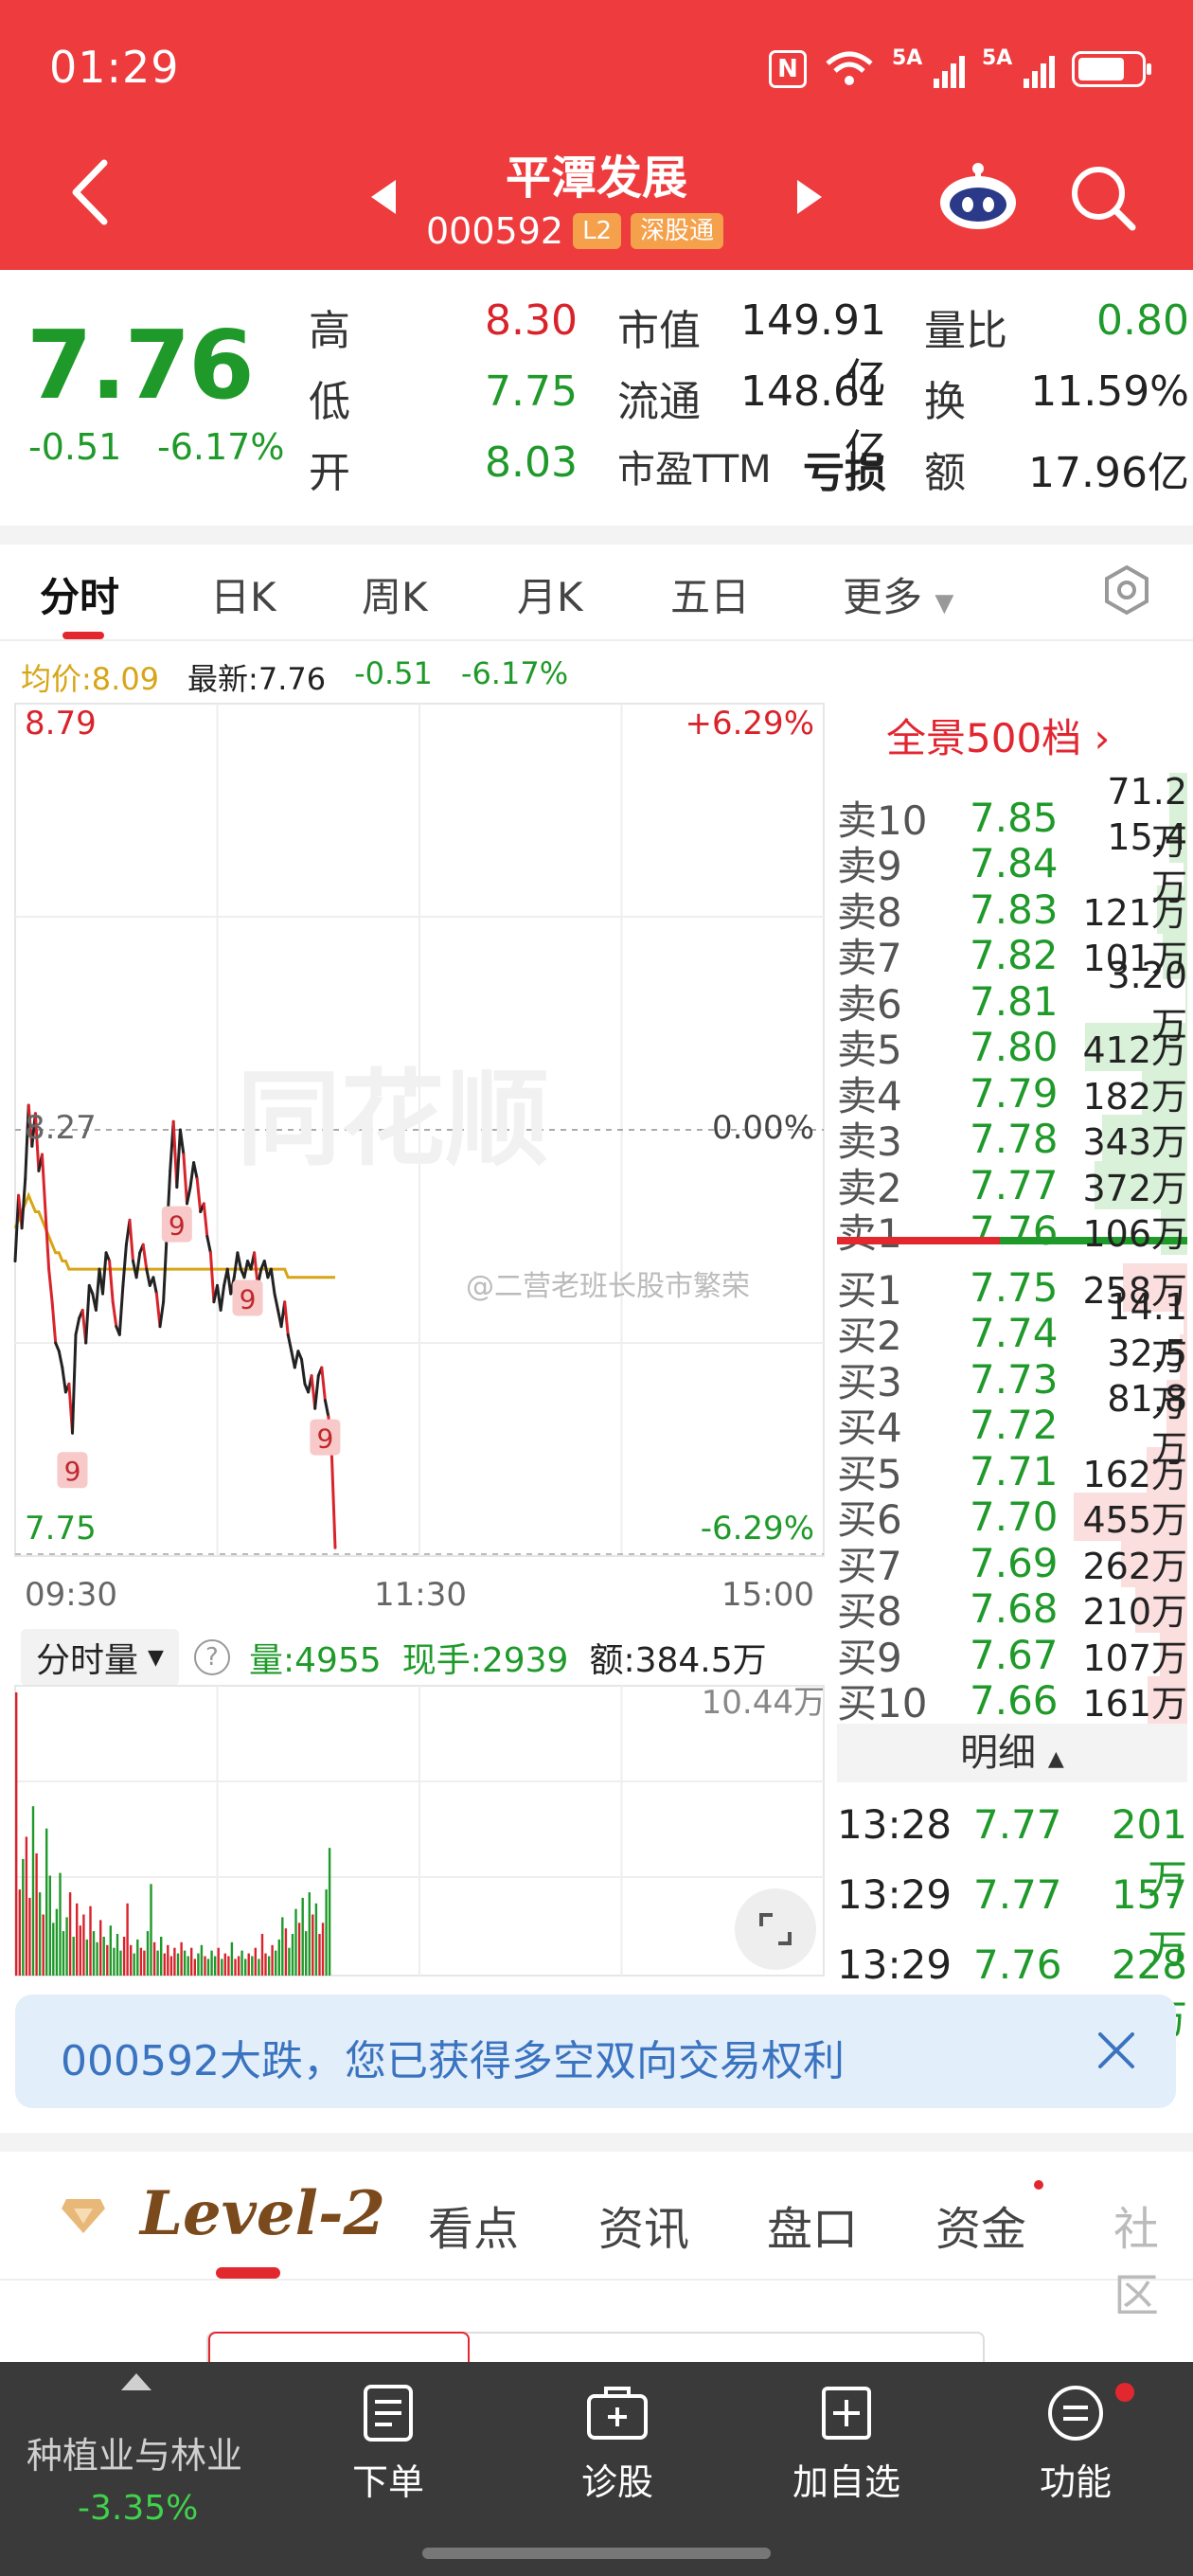 Image resolution: width=1193 pixels, height=2576 pixels. I want to click on ask-row: 卖8 7.83 121万, so click(1012, 910).